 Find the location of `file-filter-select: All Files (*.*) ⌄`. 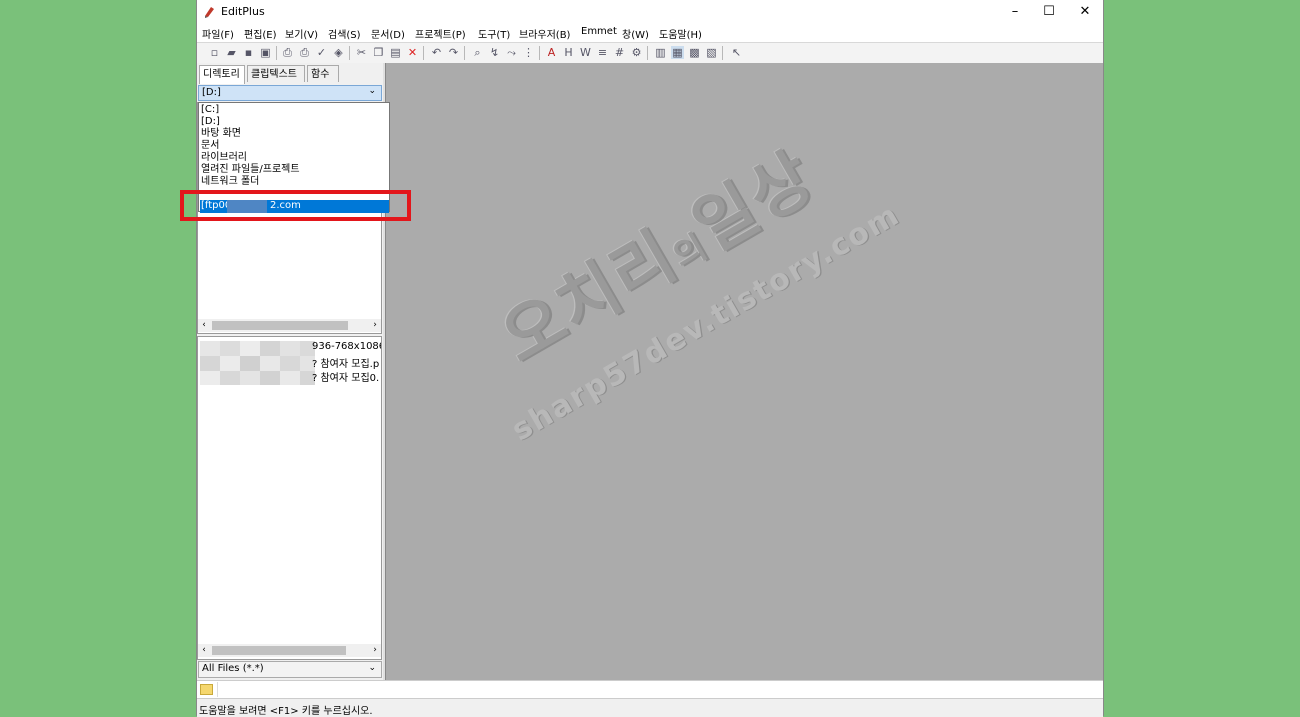

file-filter-select: All Files (*.*) ⌄ is located at coordinates (290, 669).